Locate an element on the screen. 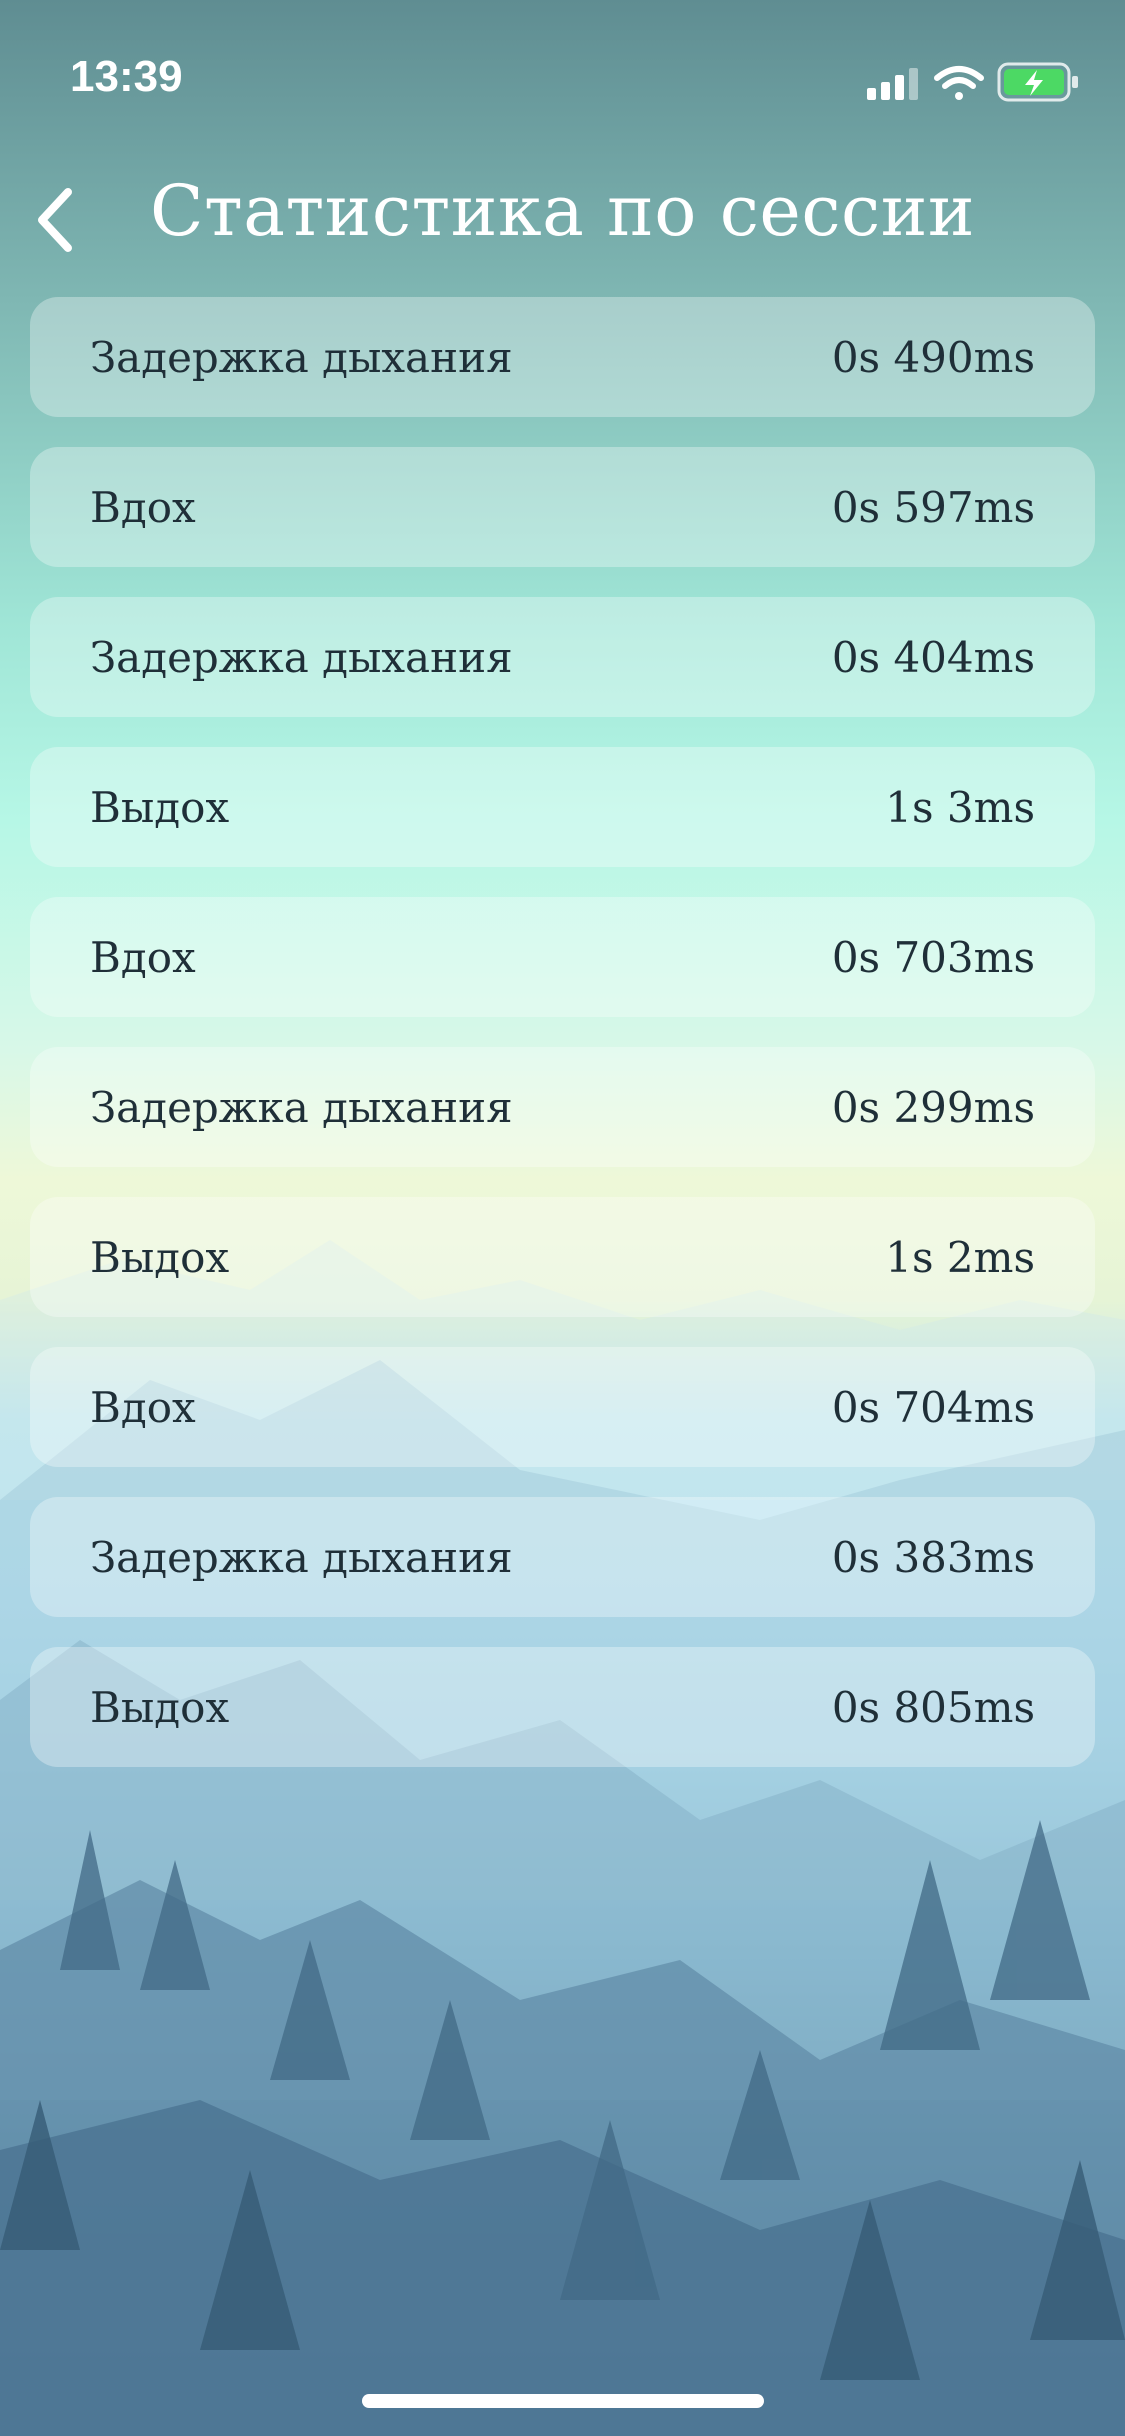 The height and width of the screenshot is (2436, 1125). battery-charging-icon is located at coordinates (1037, 82).